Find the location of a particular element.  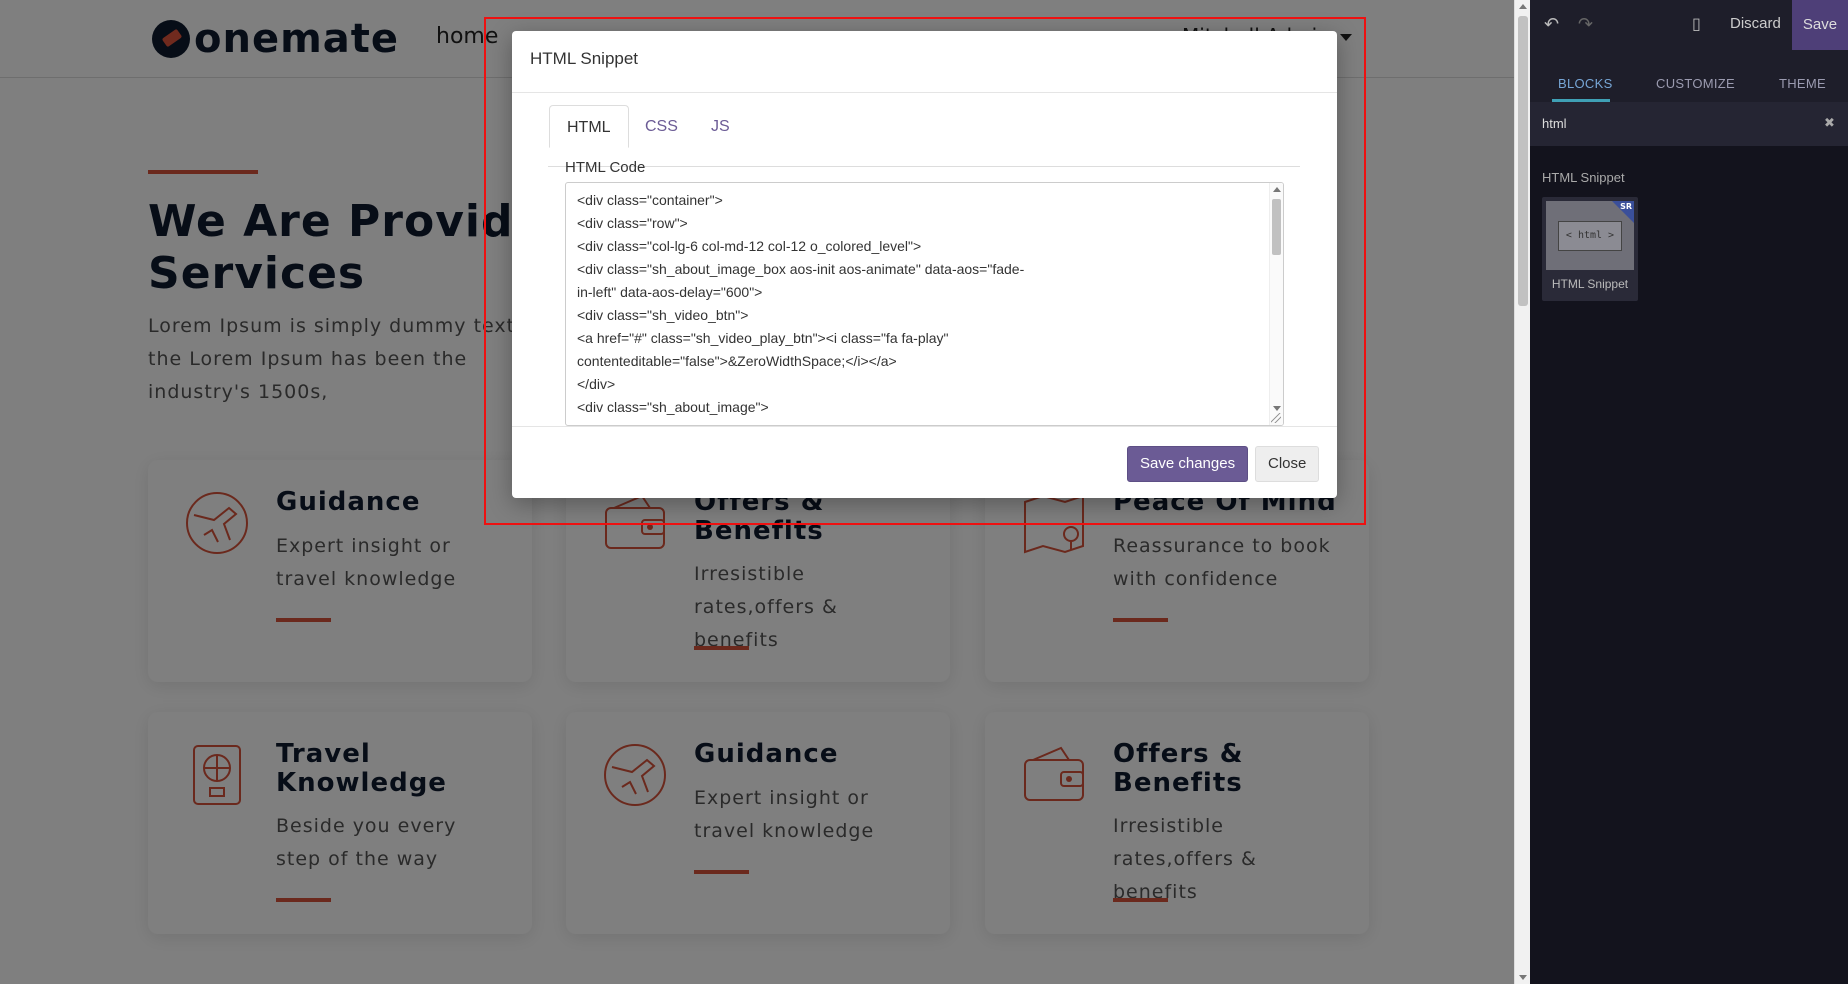

code-line: in-left" data-aos-delay="600"> is located at coordinates (670, 292).